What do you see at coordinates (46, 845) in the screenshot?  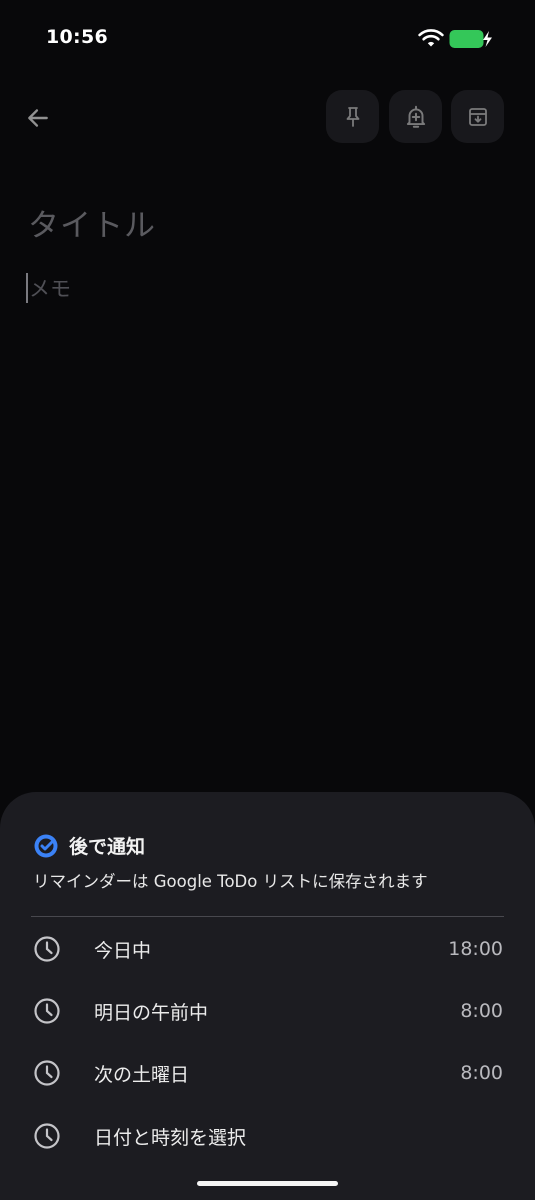 I see `check-badge-icon` at bounding box center [46, 845].